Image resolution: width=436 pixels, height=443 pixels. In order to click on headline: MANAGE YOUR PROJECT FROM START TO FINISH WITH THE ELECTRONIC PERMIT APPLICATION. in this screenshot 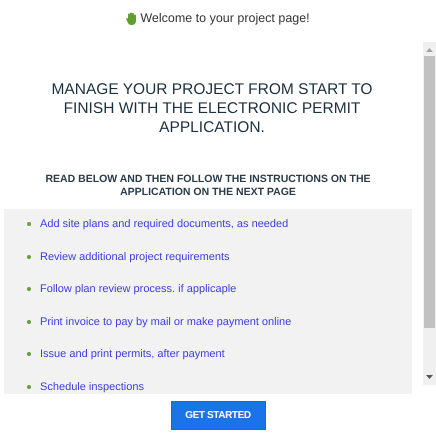, I will do `click(212, 108)`.